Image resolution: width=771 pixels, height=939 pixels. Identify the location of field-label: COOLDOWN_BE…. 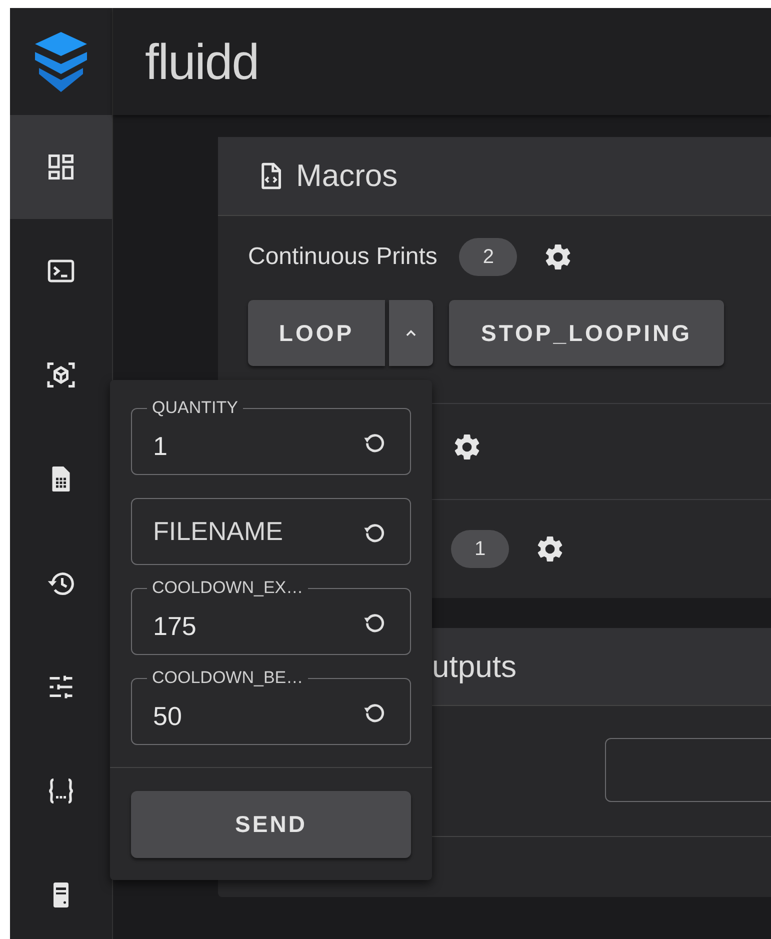
(227, 678).